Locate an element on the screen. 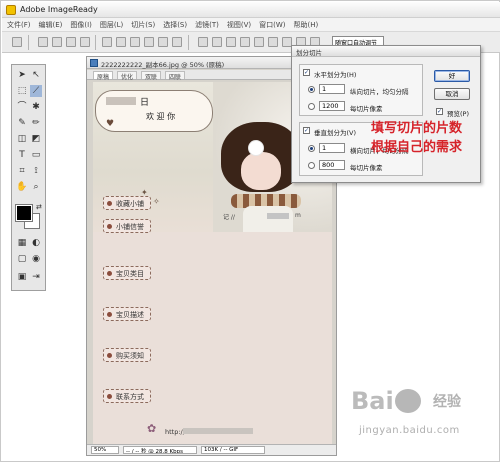 The image size is (500, 462). tab-original: 原稿 is located at coordinates (103, 76).